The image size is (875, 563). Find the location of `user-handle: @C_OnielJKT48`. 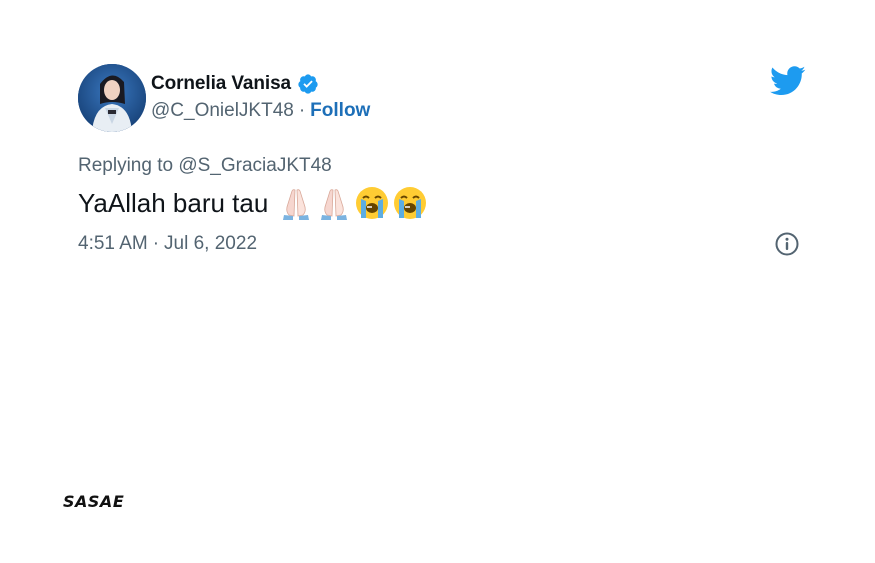

user-handle: @C_OnielJKT48 is located at coordinates (222, 111).